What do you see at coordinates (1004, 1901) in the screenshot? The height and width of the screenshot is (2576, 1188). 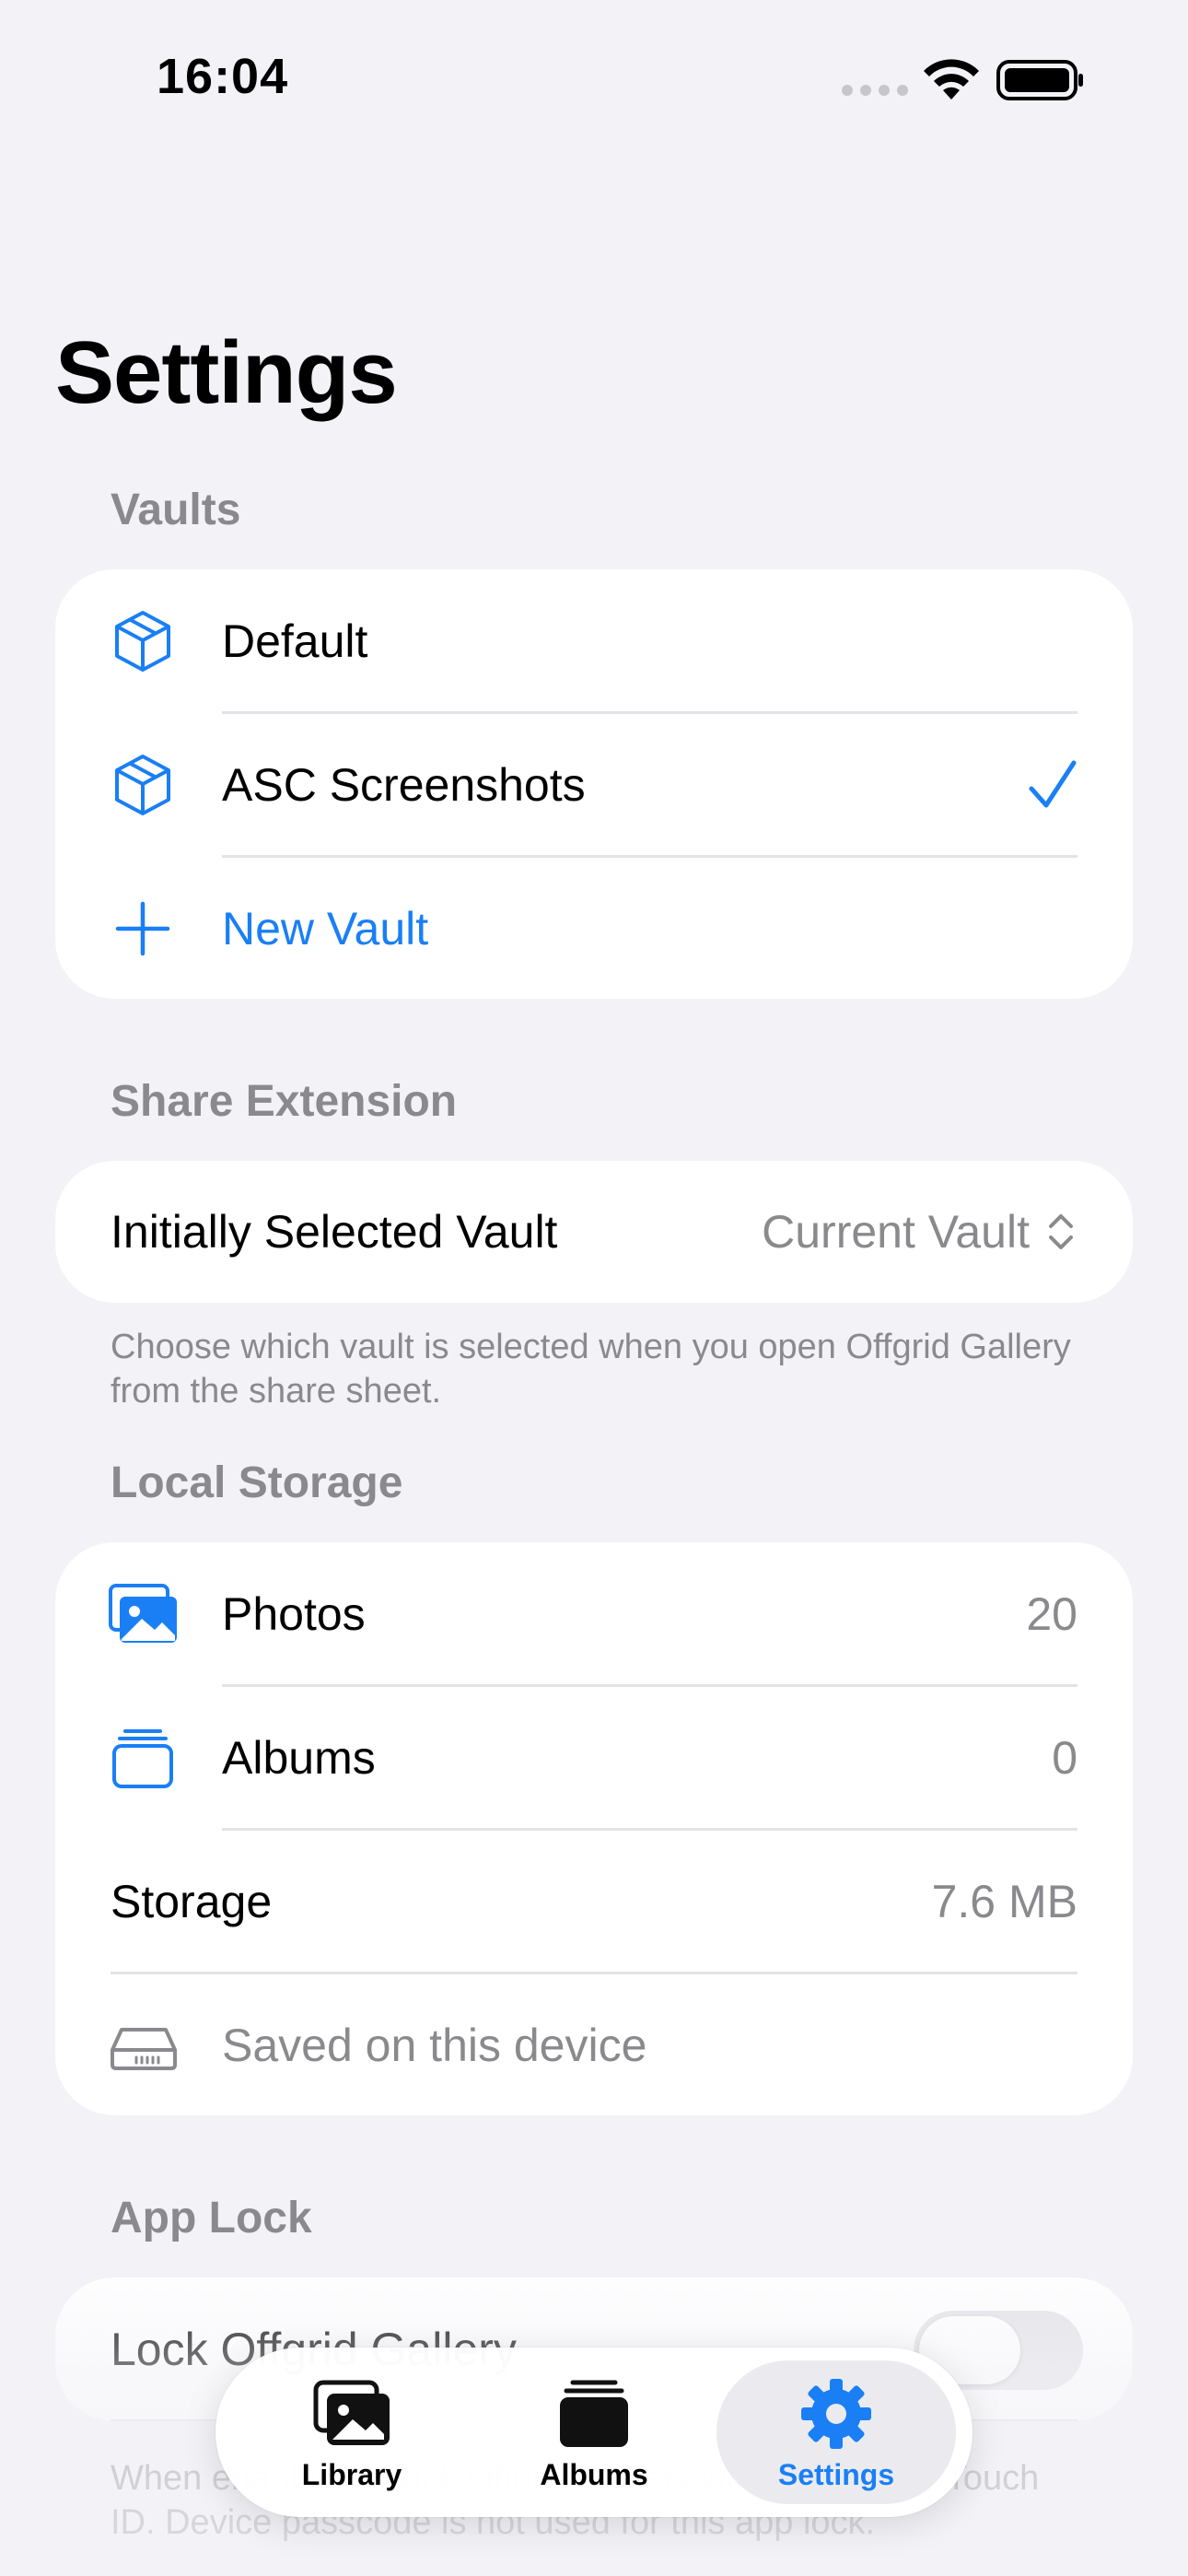 I see `storage-value: 7.6 MB` at bounding box center [1004, 1901].